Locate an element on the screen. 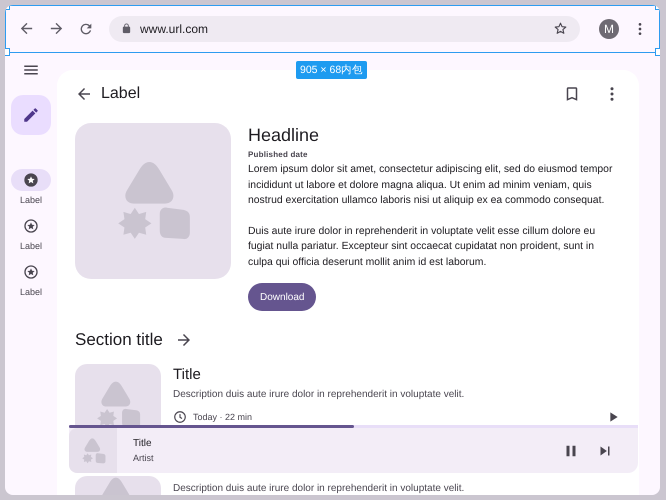 The width and height of the screenshot is (666, 500). pencil-icon is located at coordinates (31, 115).